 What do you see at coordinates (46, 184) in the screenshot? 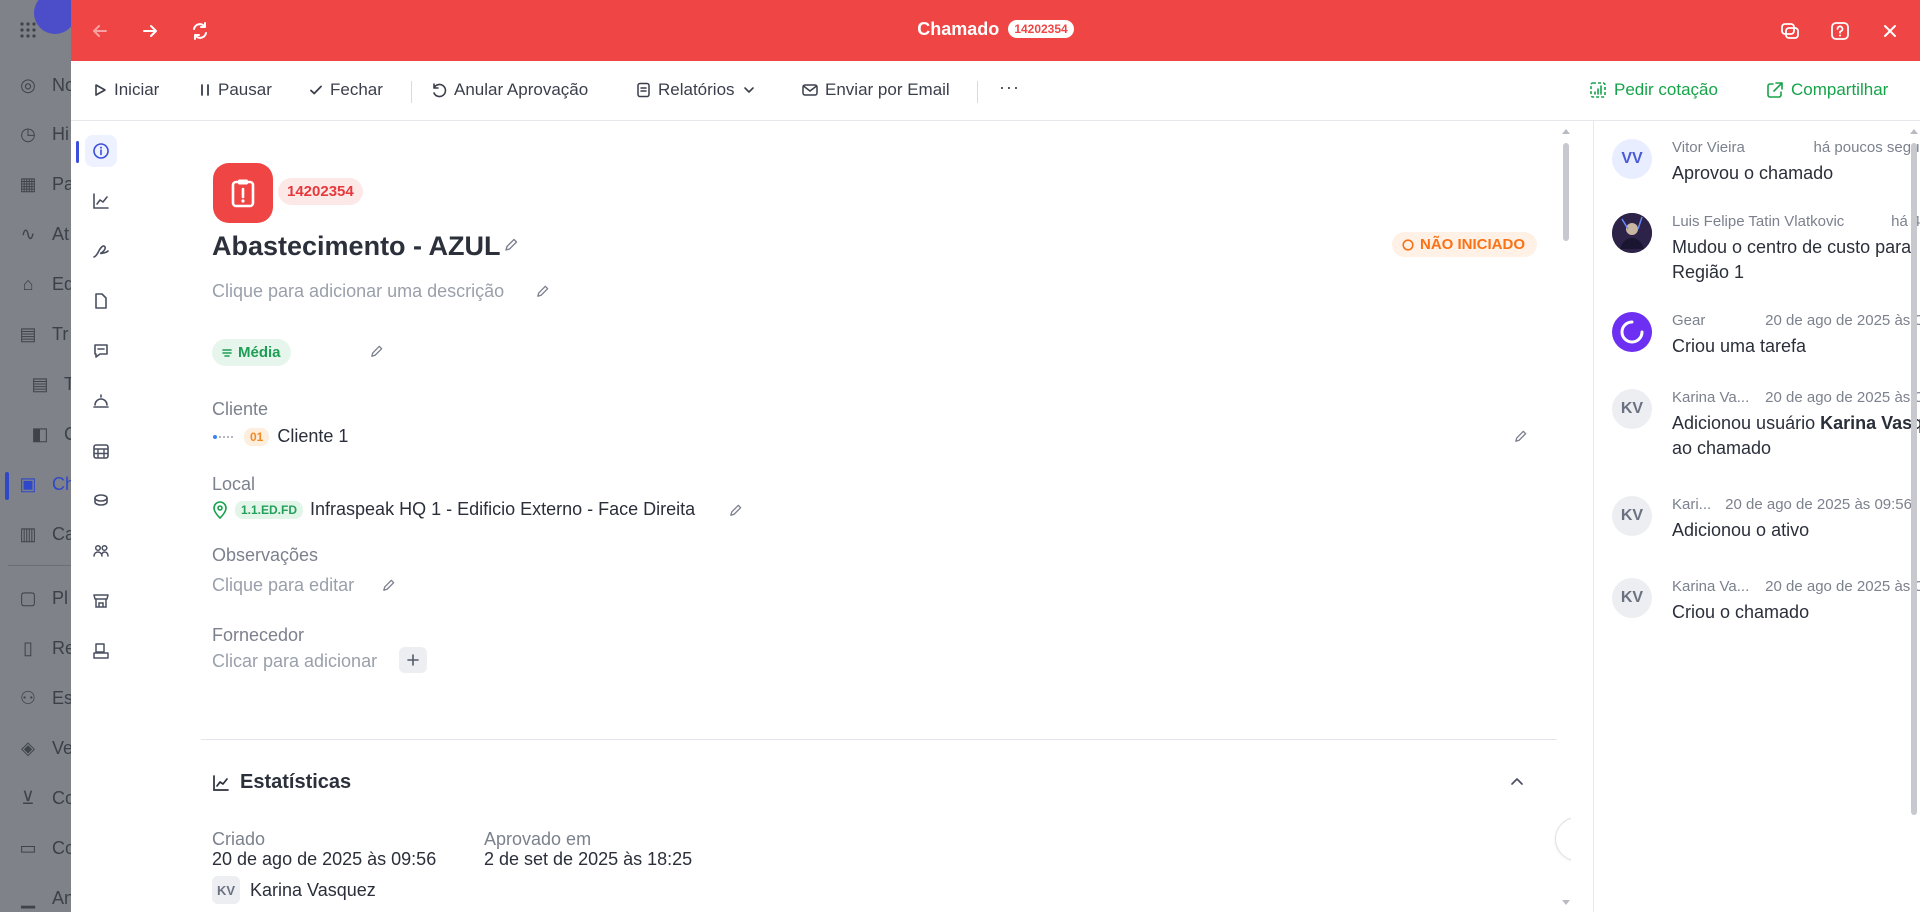
I see `bg-nav-item: ▦ Pa` at bounding box center [46, 184].